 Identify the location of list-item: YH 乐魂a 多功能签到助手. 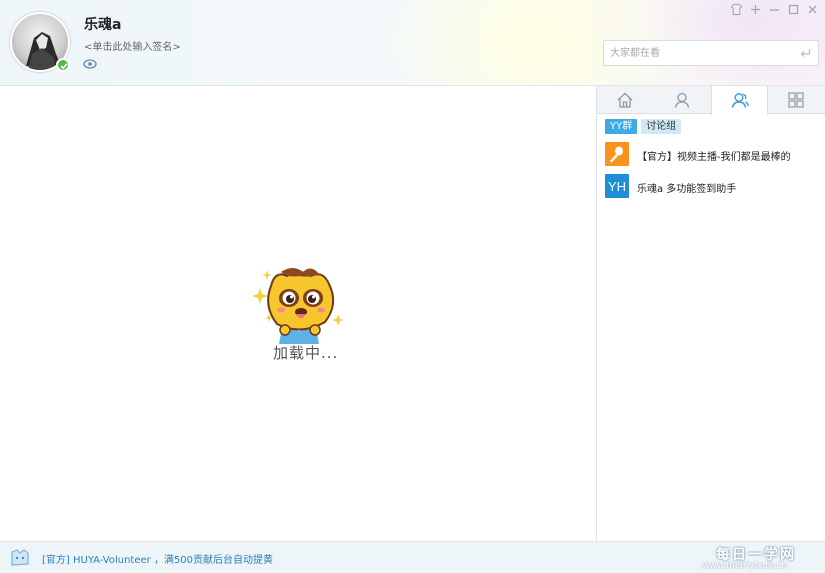
(711, 188).